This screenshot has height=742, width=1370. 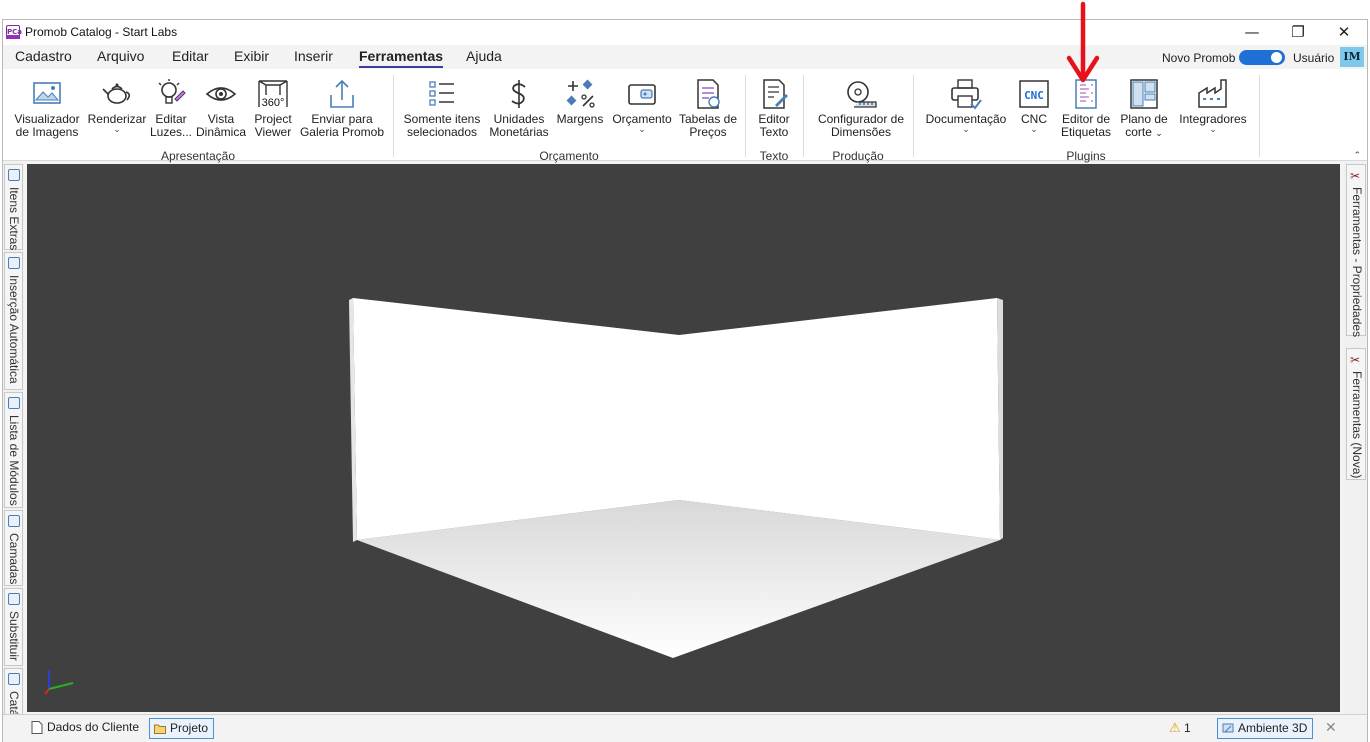 I want to click on project-viewer-button: 360° Project Viewer, so click(x=273, y=109).